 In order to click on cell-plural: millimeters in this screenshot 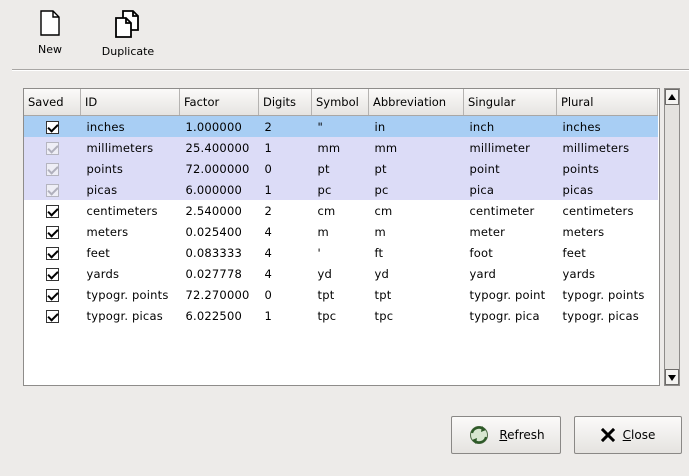, I will do `click(607, 147)`.